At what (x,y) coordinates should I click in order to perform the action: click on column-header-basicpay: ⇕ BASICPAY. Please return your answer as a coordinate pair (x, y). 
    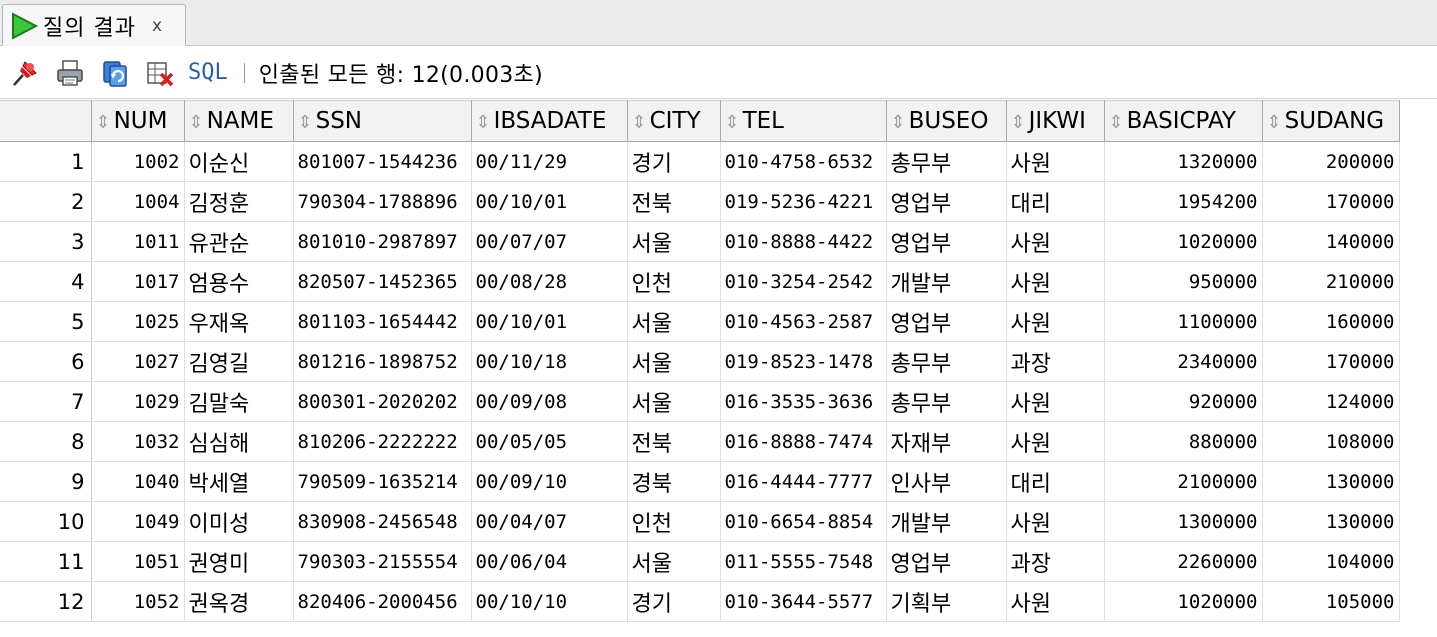
    Looking at the image, I should click on (1183, 121).